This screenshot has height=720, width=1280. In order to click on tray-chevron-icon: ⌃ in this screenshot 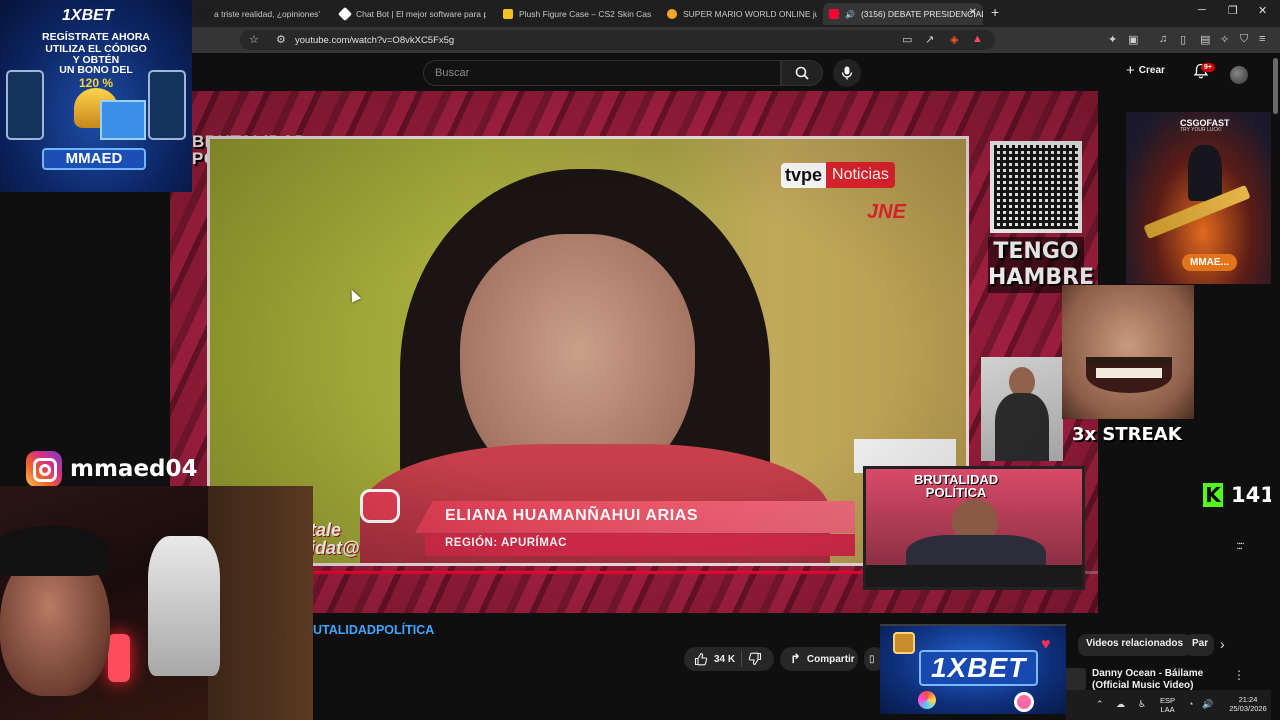, I will do `click(1100, 704)`.